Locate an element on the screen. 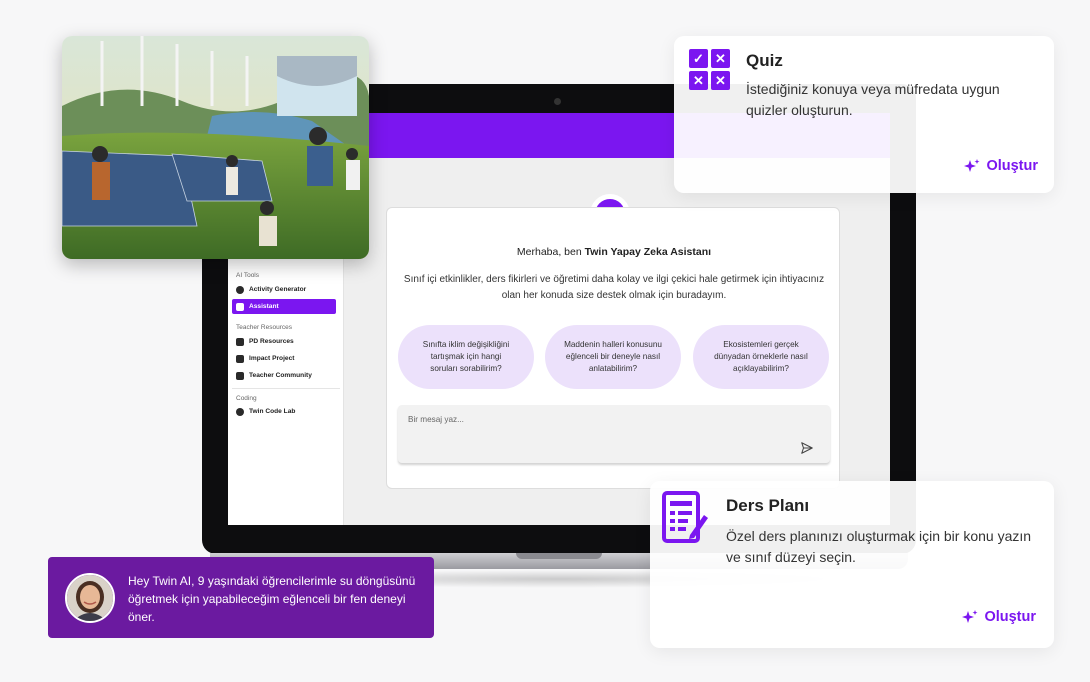  sidebar-item-pd-resources: PD Resources is located at coordinates (284, 341).